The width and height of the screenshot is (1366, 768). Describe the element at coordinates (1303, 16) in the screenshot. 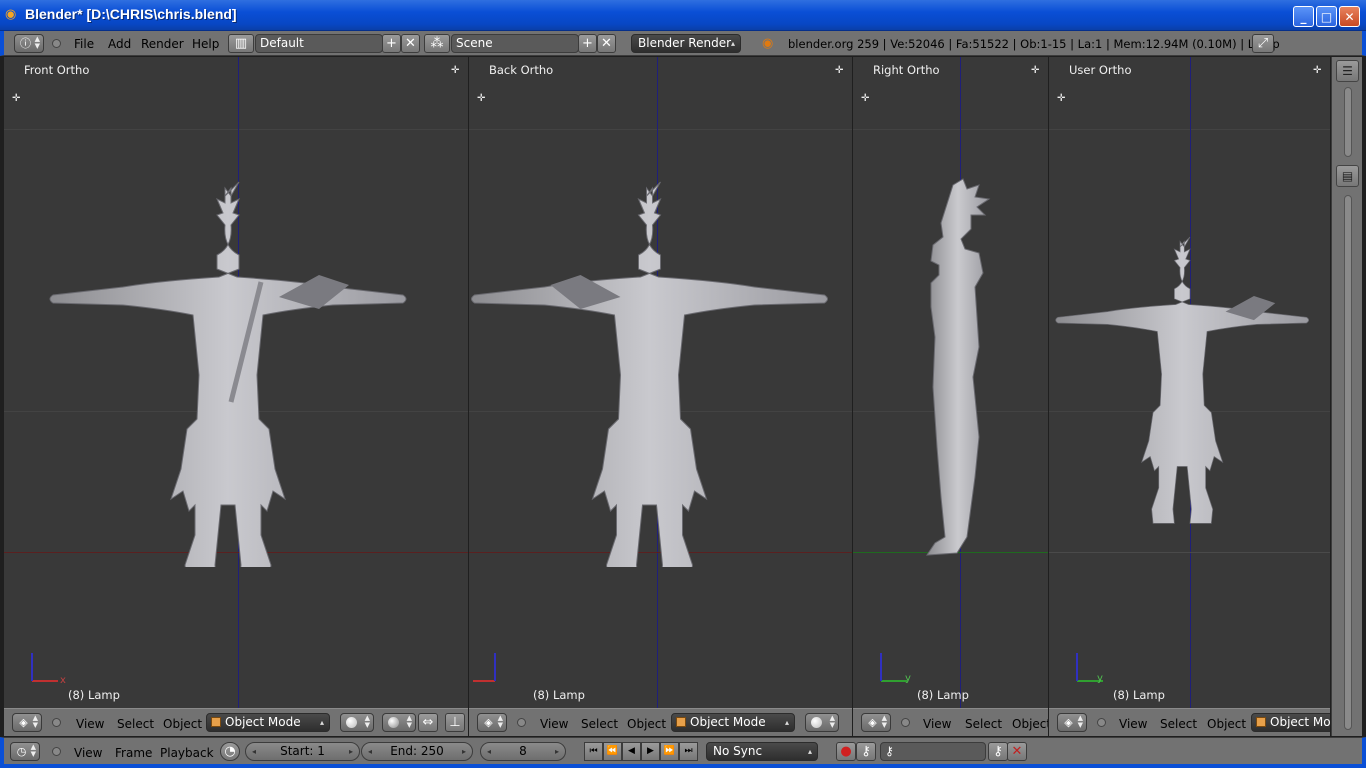

I see `minimize-button: _` at that location.